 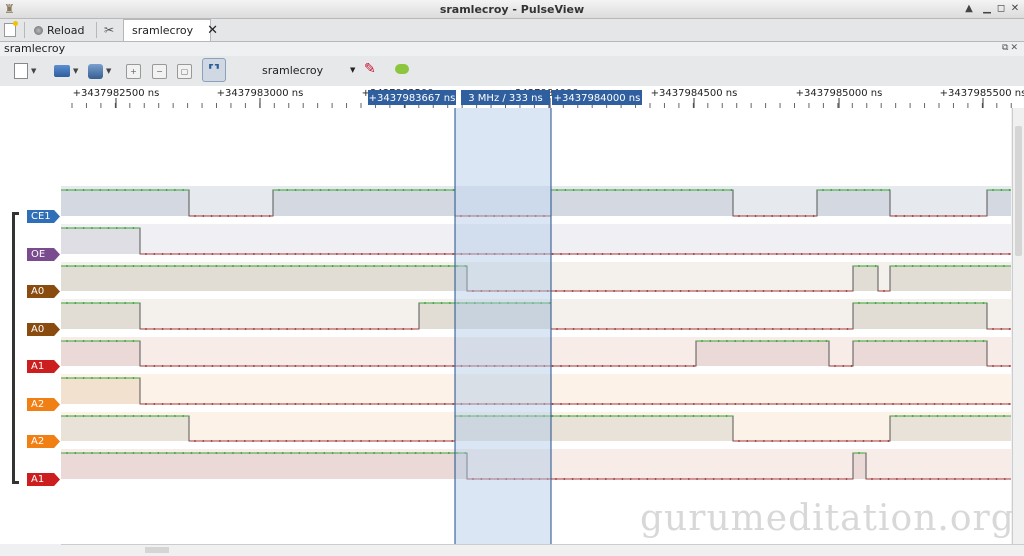 I want to click on maximize-icon: ◻, so click(x=1001, y=9).